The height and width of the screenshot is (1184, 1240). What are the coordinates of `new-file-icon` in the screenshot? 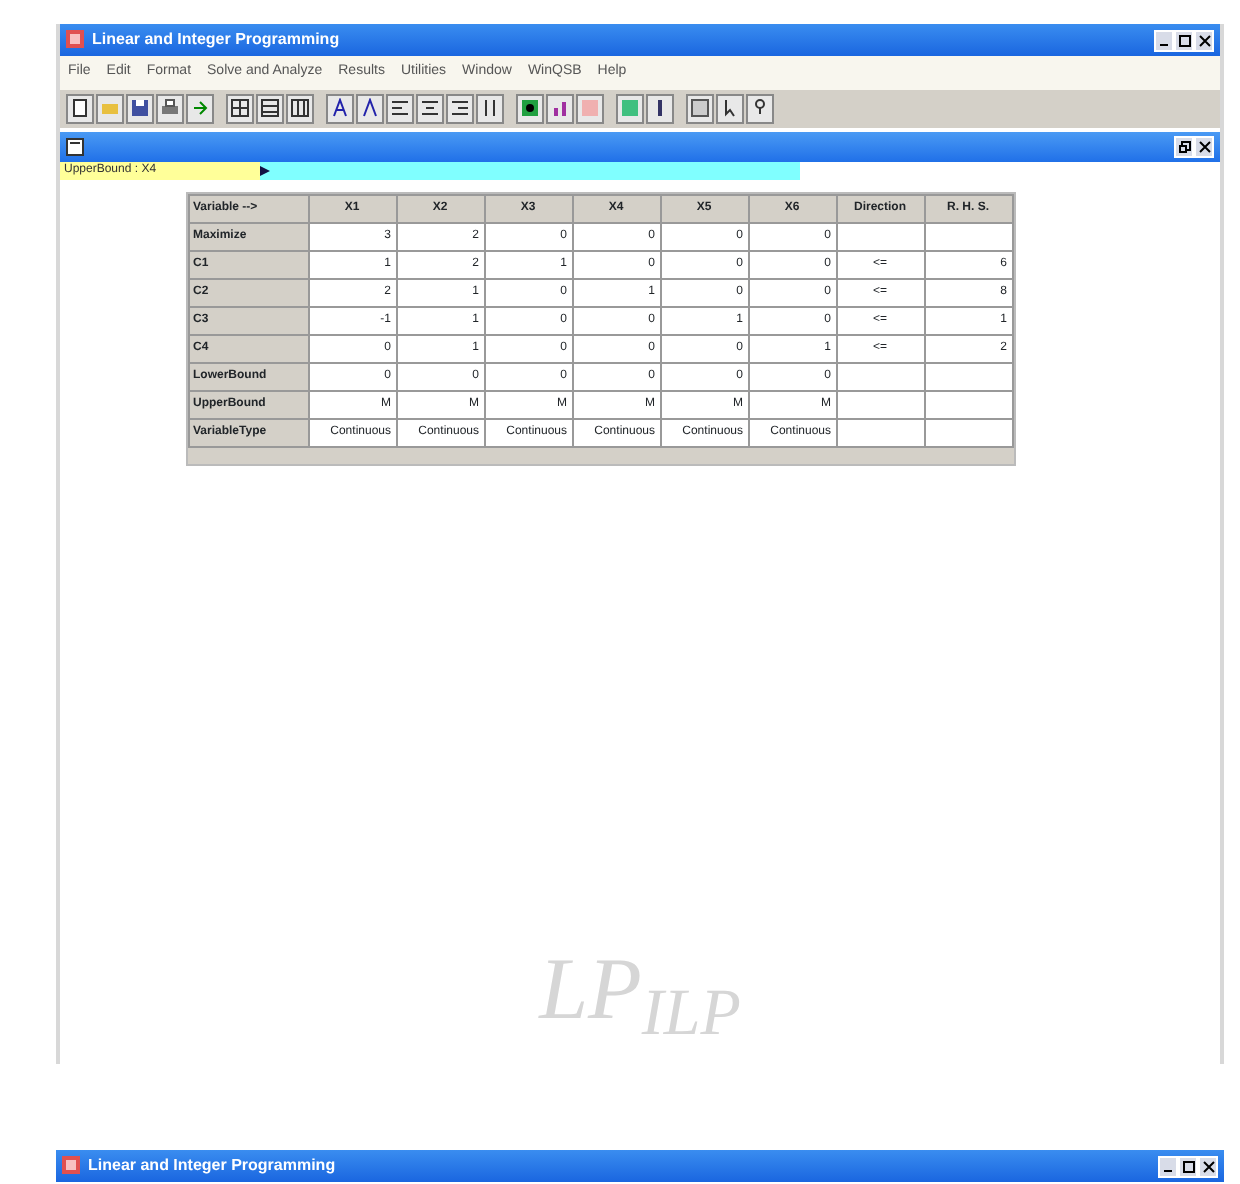 It's located at (80, 108).